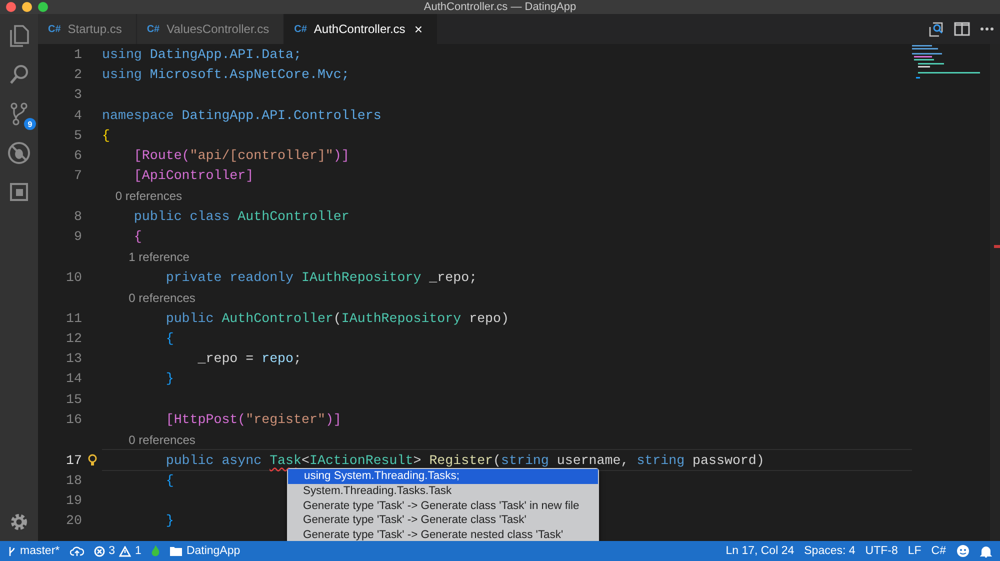  Describe the element at coordinates (361, 29) in the screenshot. I see `editor-tab: C# AuthController.cs ×` at that location.